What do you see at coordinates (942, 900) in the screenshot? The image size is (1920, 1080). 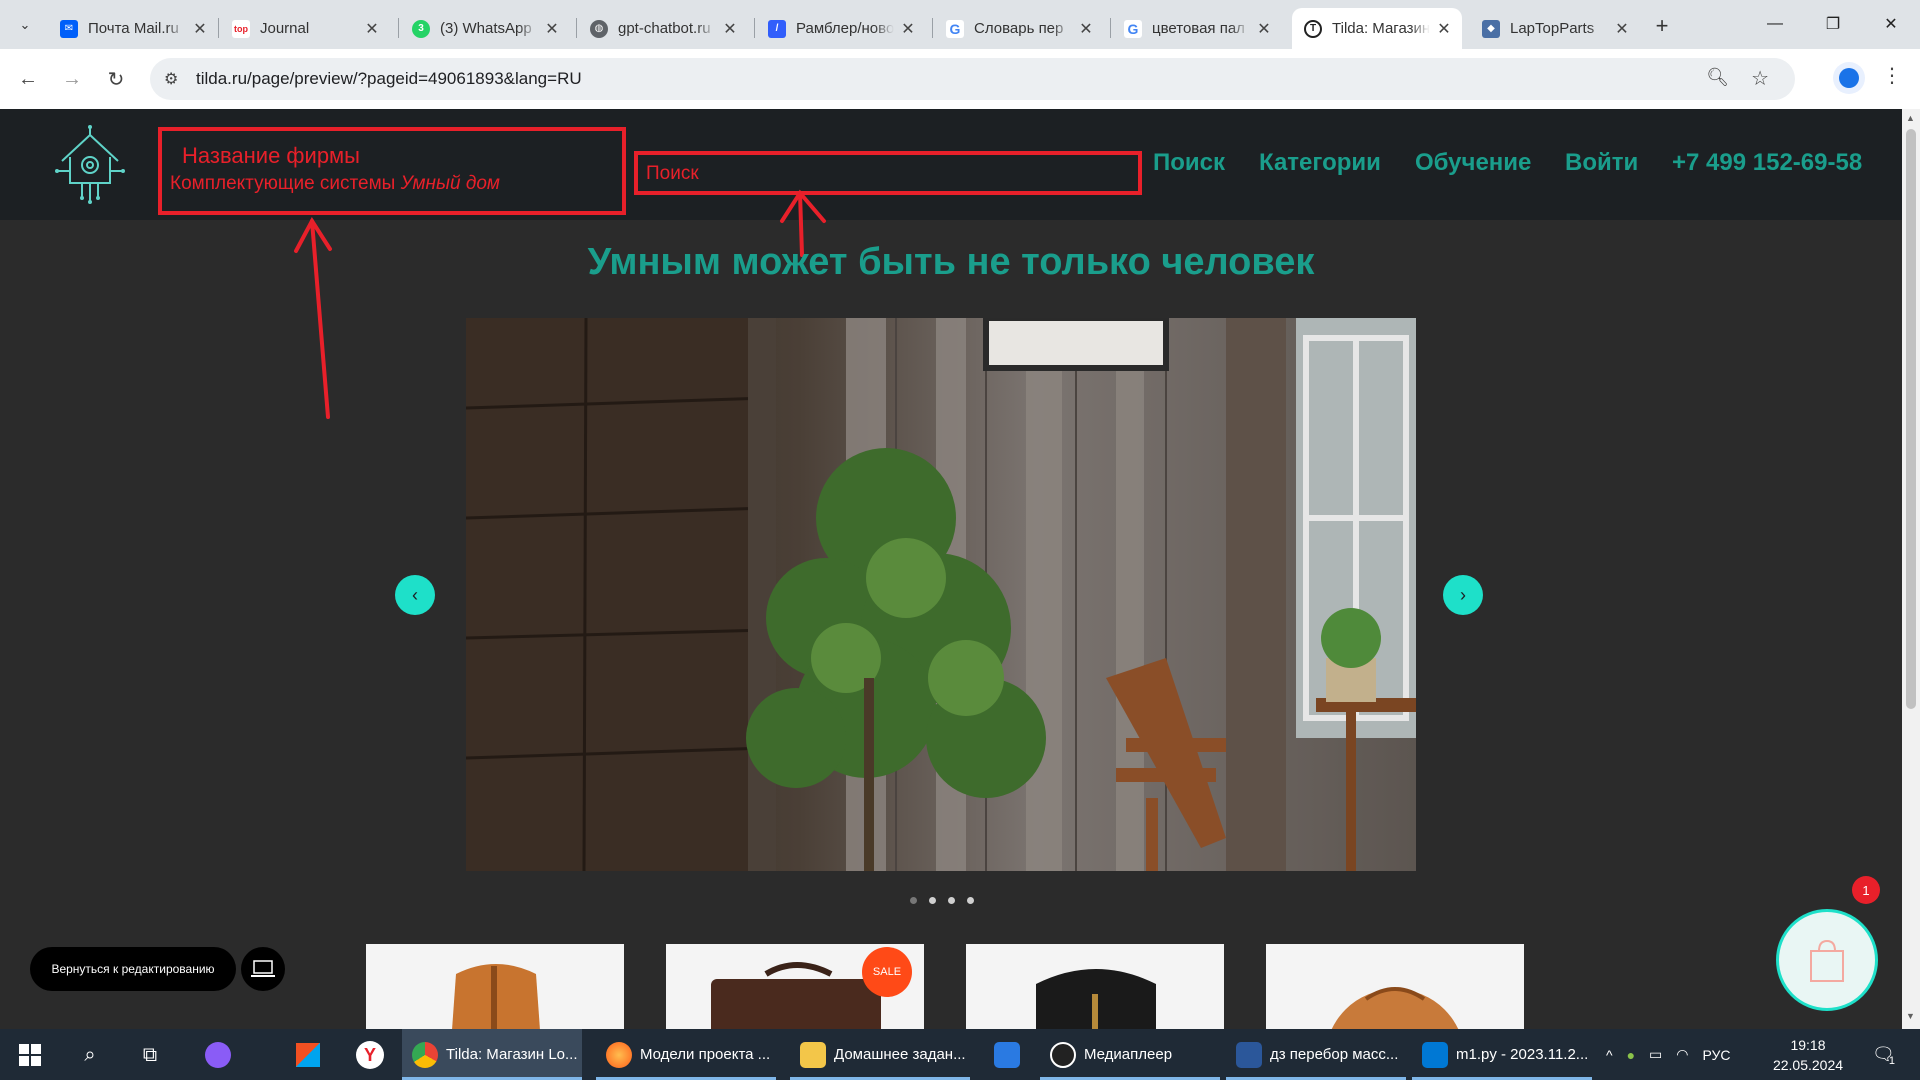 I see `slider-dots` at bounding box center [942, 900].